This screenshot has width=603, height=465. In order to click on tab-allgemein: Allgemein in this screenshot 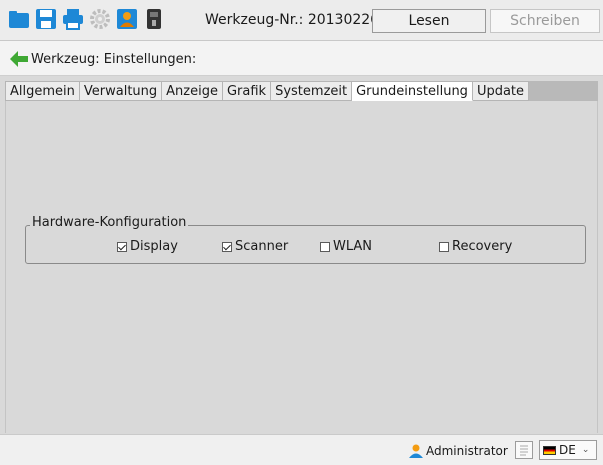, I will do `click(42, 91)`.